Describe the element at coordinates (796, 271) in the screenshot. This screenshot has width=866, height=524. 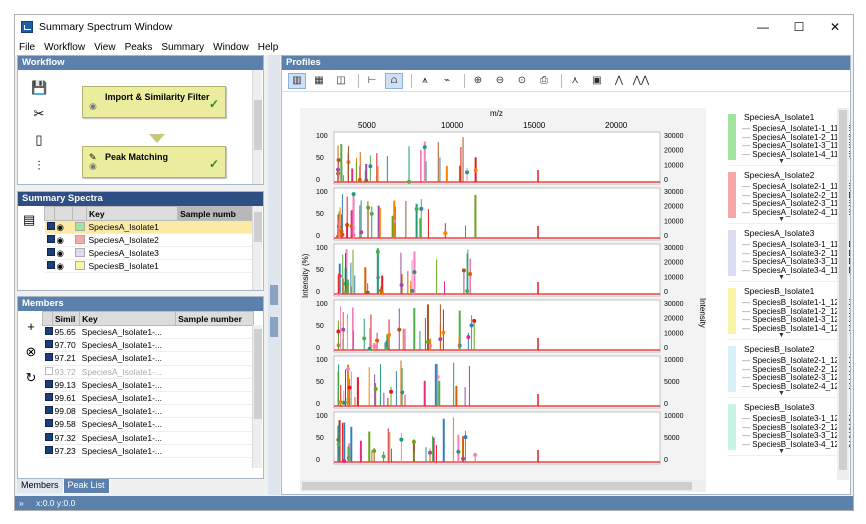
I see `legend-item: SpeciesA_Isolate3-4_11021` at that location.